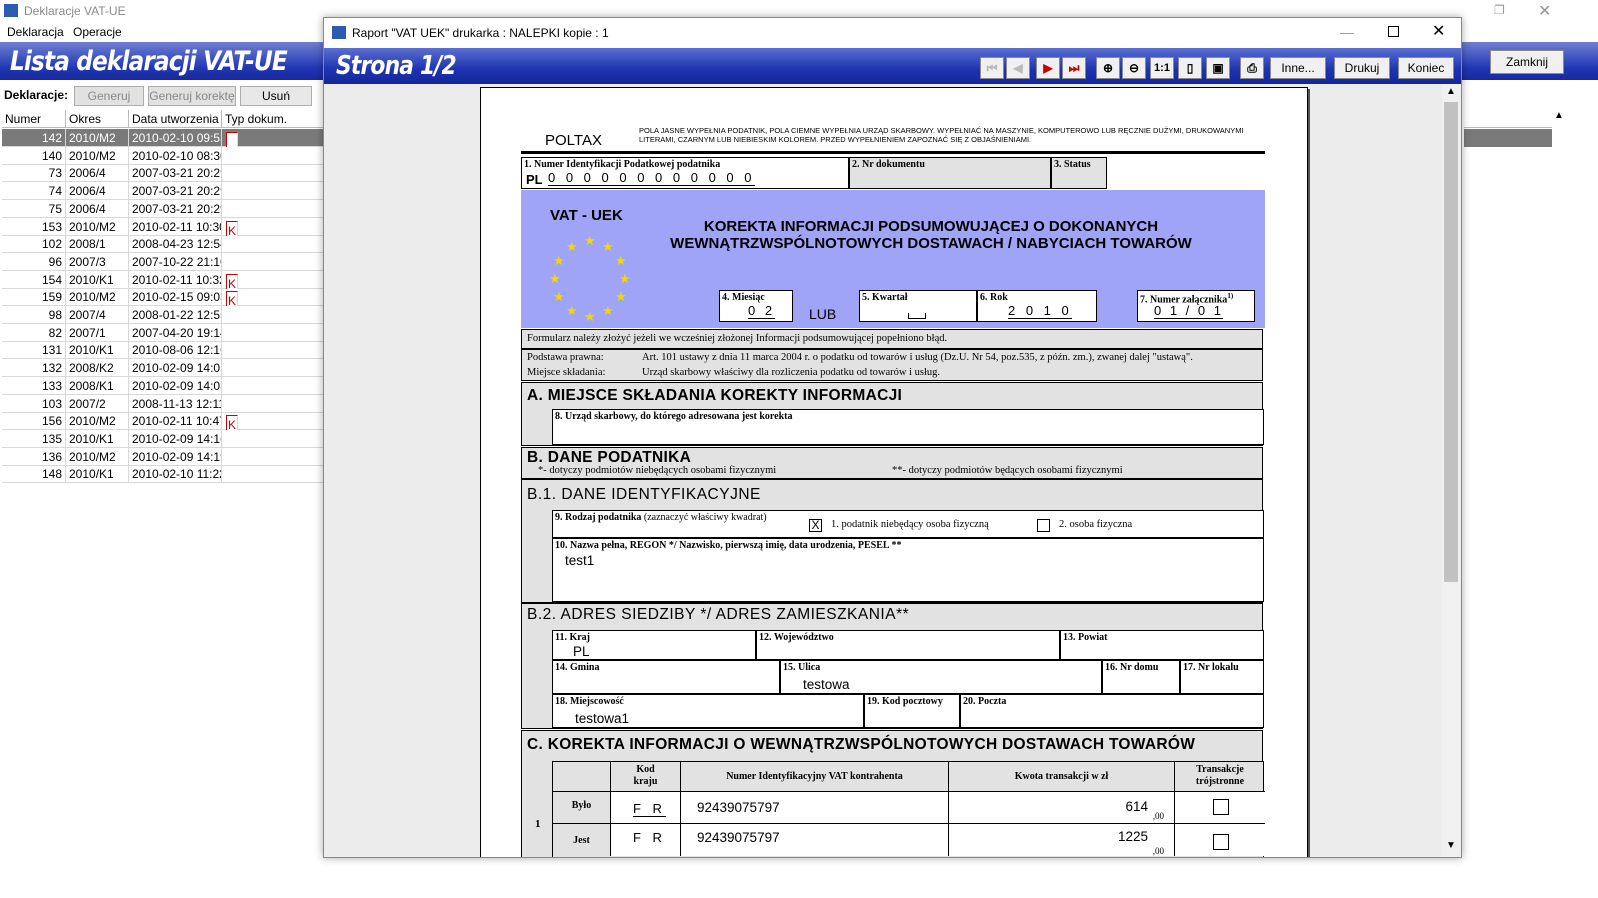 Image resolution: width=1598 pixels, height=898 pixels. What do you see at coordinates (1451, 91) in the screenshot?
I see `scroll-up-icon: ▲` at bounding box center [1451, 91].